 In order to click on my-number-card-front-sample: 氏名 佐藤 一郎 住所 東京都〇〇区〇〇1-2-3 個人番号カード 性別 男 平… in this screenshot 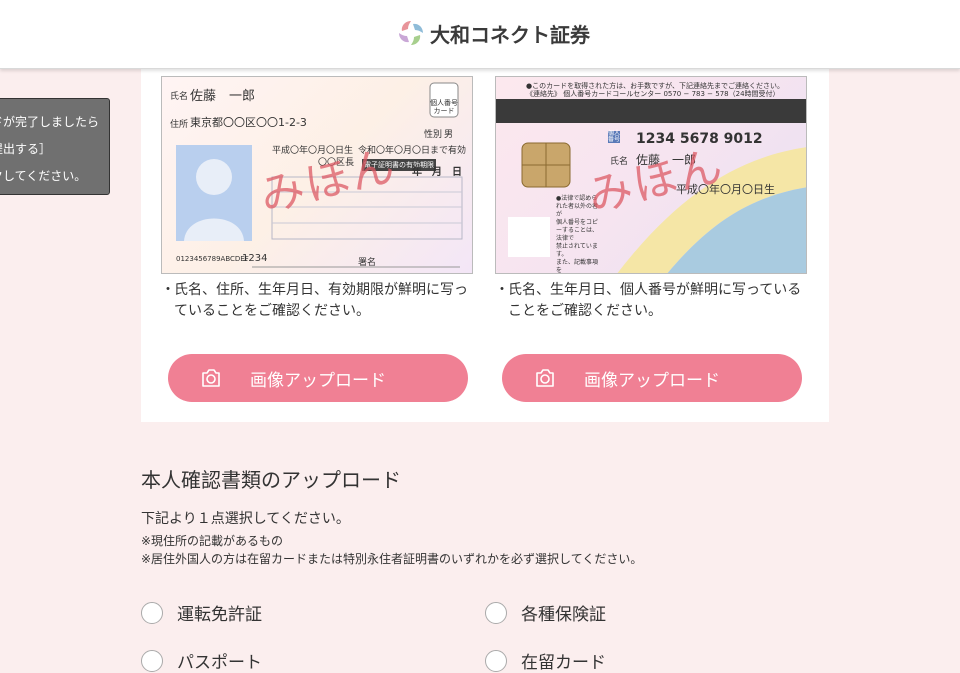, I will do `click(317, 175)`.